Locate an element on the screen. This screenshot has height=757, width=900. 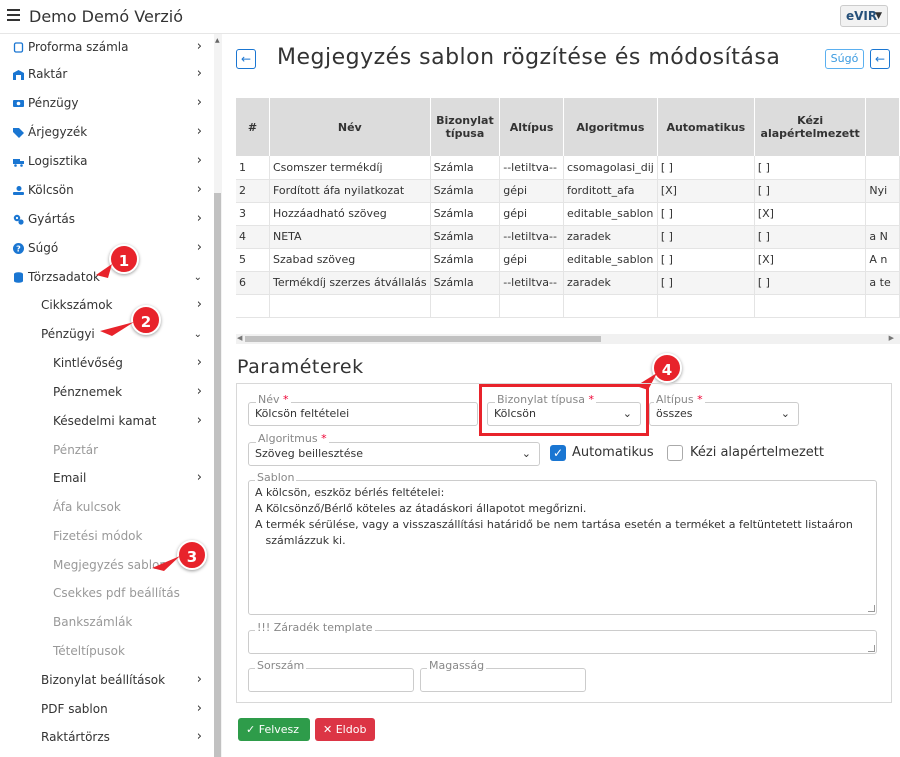
sidebar-item-proforma-szamla: Proforma számla › is located at coordinates (107, 48).